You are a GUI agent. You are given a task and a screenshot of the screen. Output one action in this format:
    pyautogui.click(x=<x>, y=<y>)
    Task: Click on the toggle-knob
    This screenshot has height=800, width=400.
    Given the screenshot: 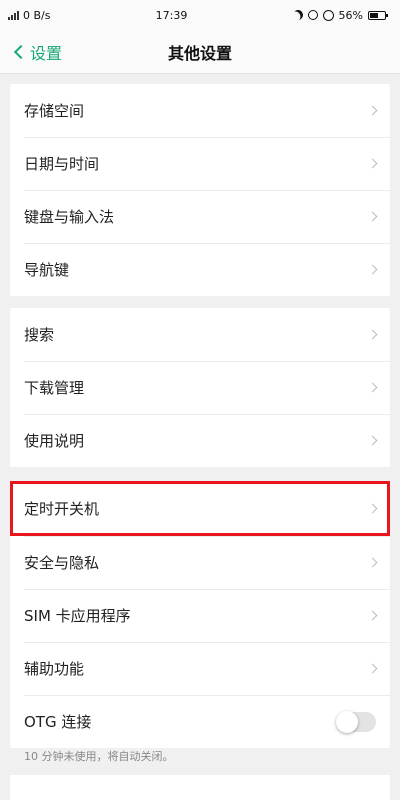 What is the action you would take?
    pyautogui.click(x=347, y=721)
    